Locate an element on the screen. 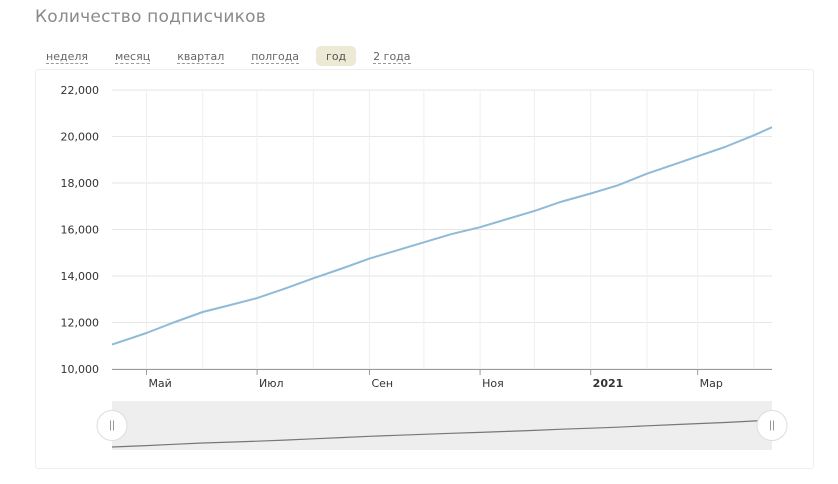  y-tick-label: 12,000 is located at coordinates (80, 323).